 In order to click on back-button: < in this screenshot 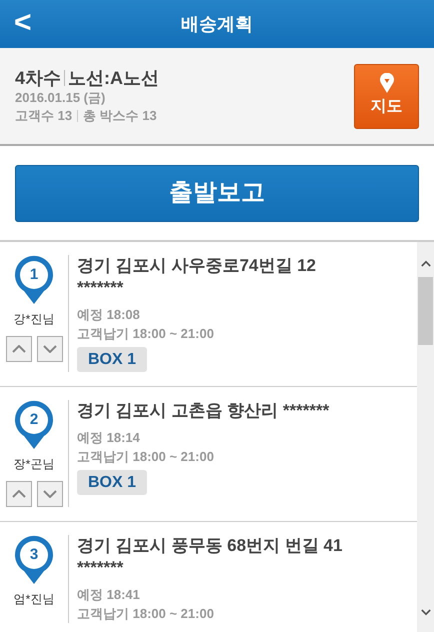, I will do `click(23, 23)`.